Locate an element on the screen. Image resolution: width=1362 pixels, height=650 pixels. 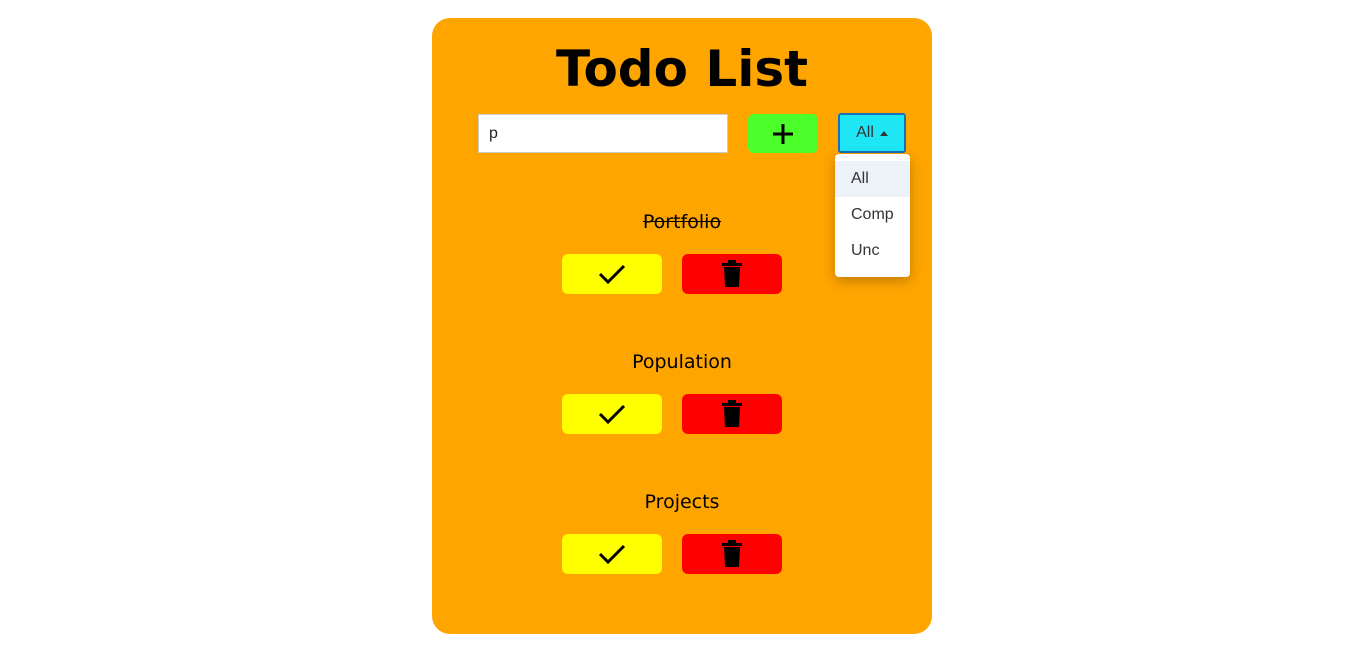
page-title: Todo List is located at coordinates (682, 69).